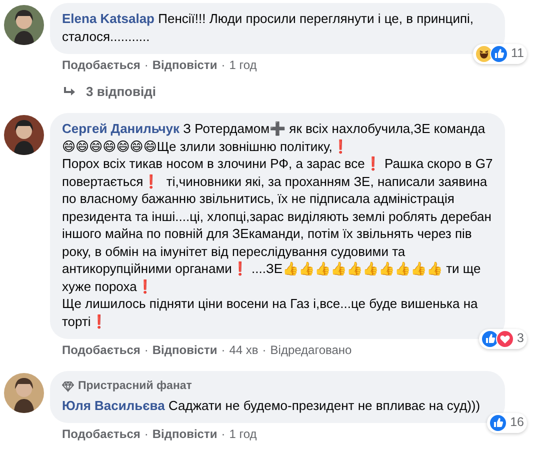 This screenshot has width=543, height=475. I want to click on reaction-count: 11, so click(500, 54).